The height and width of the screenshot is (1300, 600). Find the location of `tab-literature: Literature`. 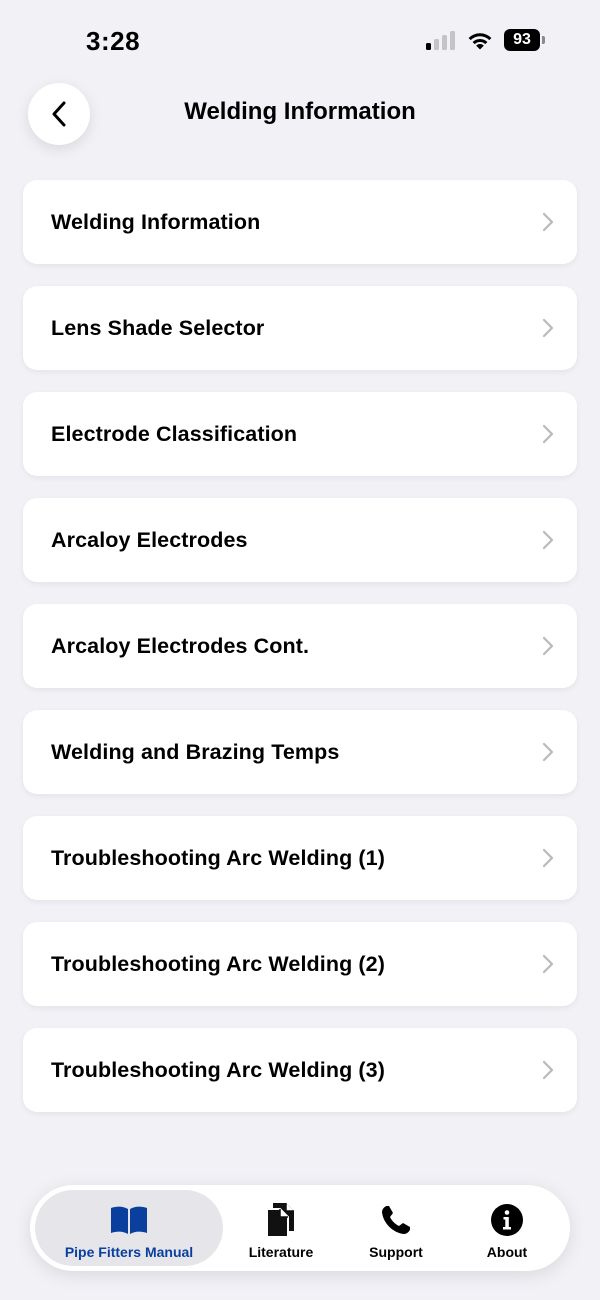

tab-literature: Literature is located at coordinates (281, 1228).